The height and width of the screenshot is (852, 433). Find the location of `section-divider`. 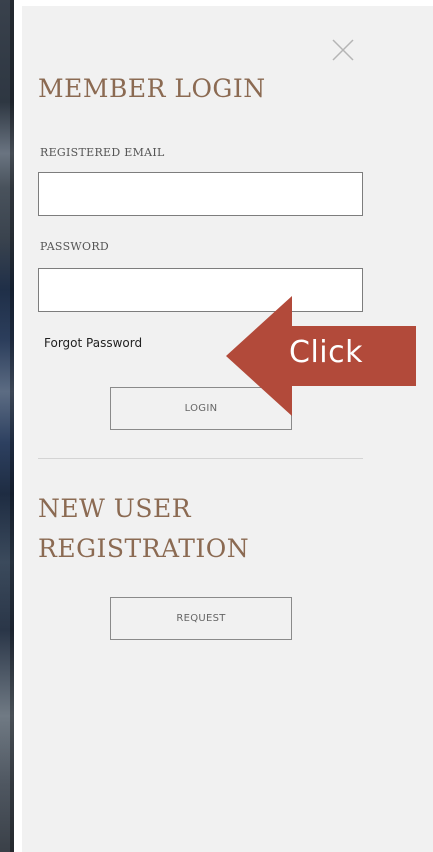

section-divider is located at coordinates (200, 458).